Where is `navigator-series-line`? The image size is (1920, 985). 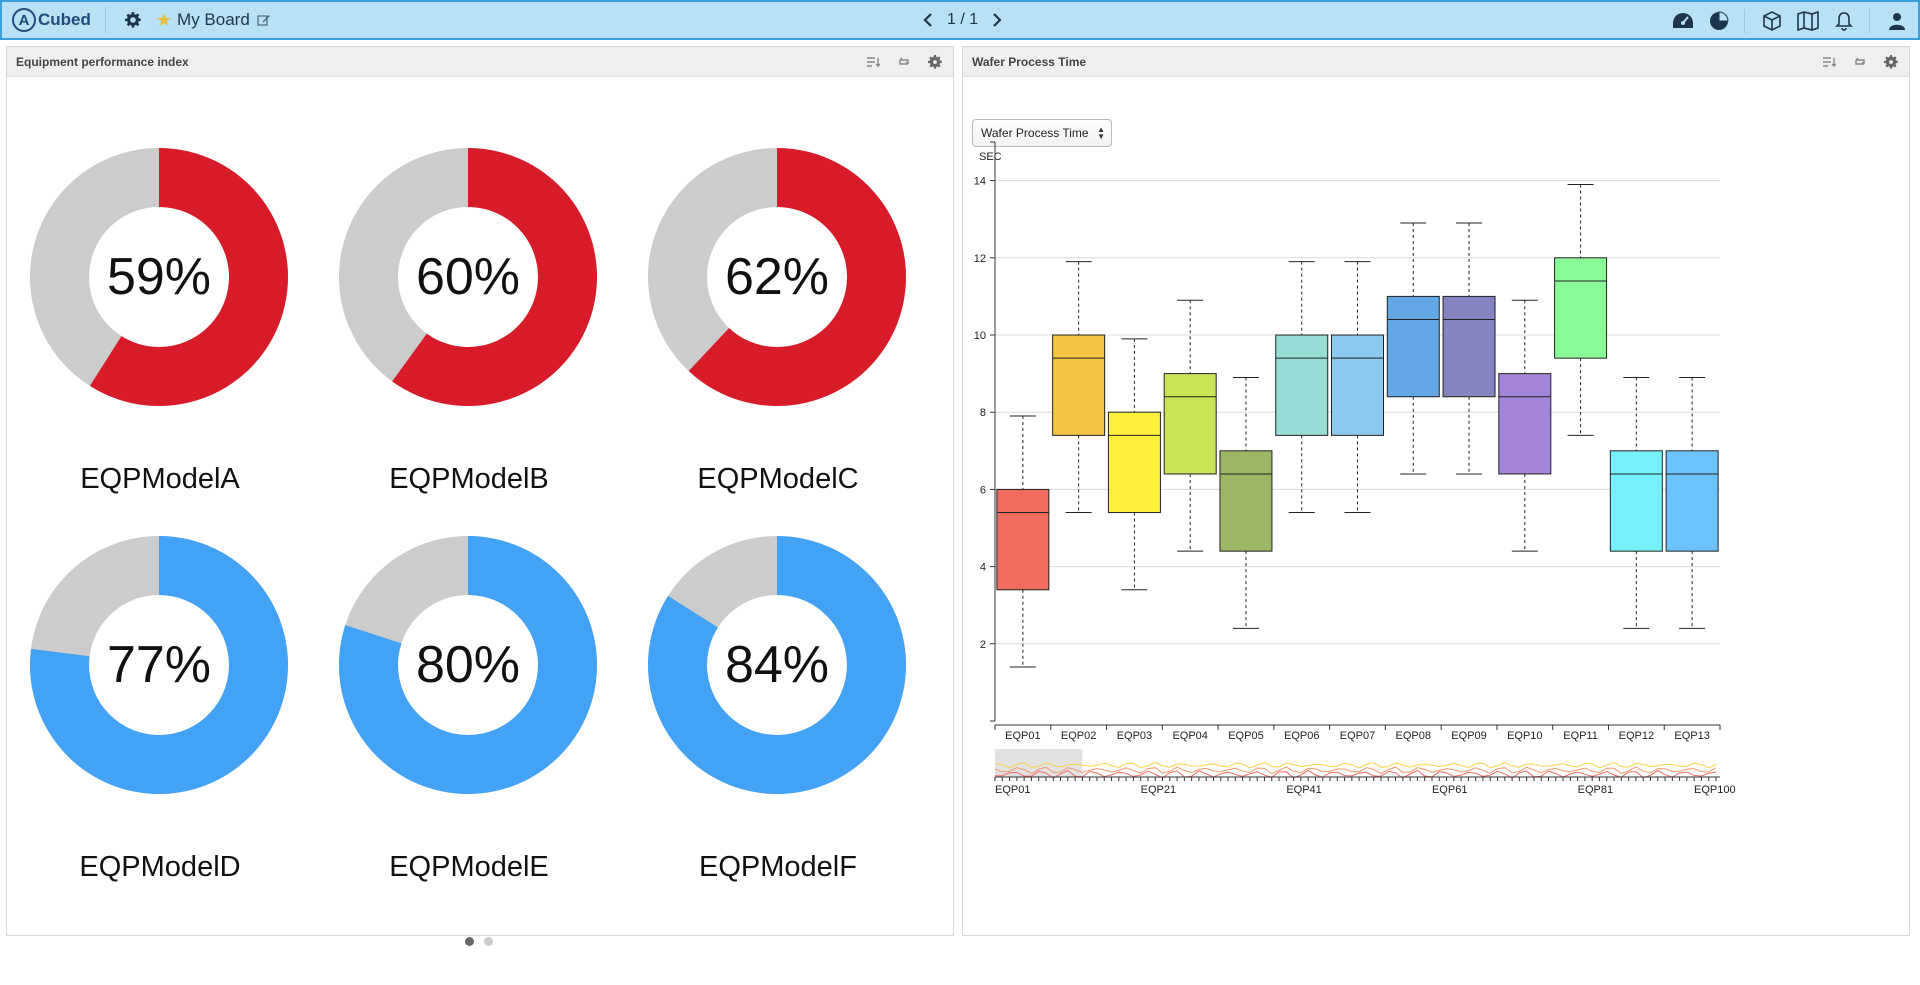
navigator-series-line is located at coordinates (1355, 765).